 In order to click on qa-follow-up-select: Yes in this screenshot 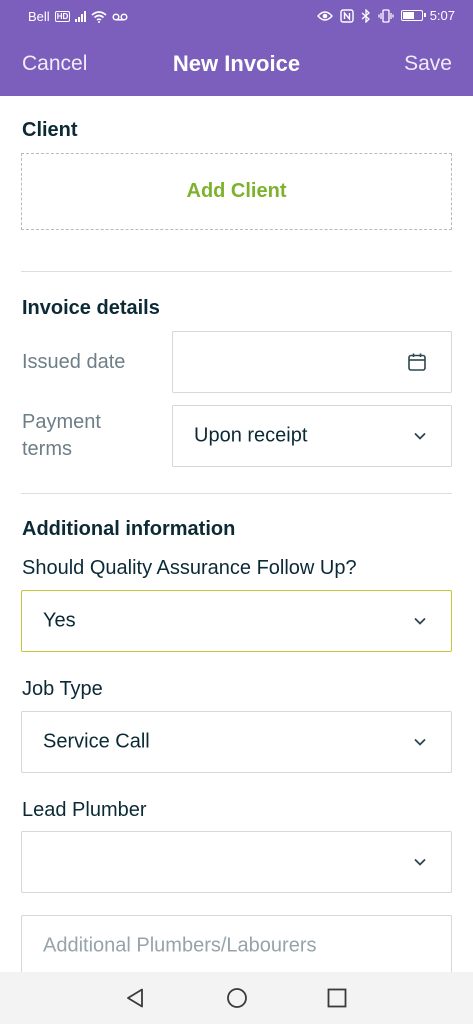, I will do `click(236, 621)`.